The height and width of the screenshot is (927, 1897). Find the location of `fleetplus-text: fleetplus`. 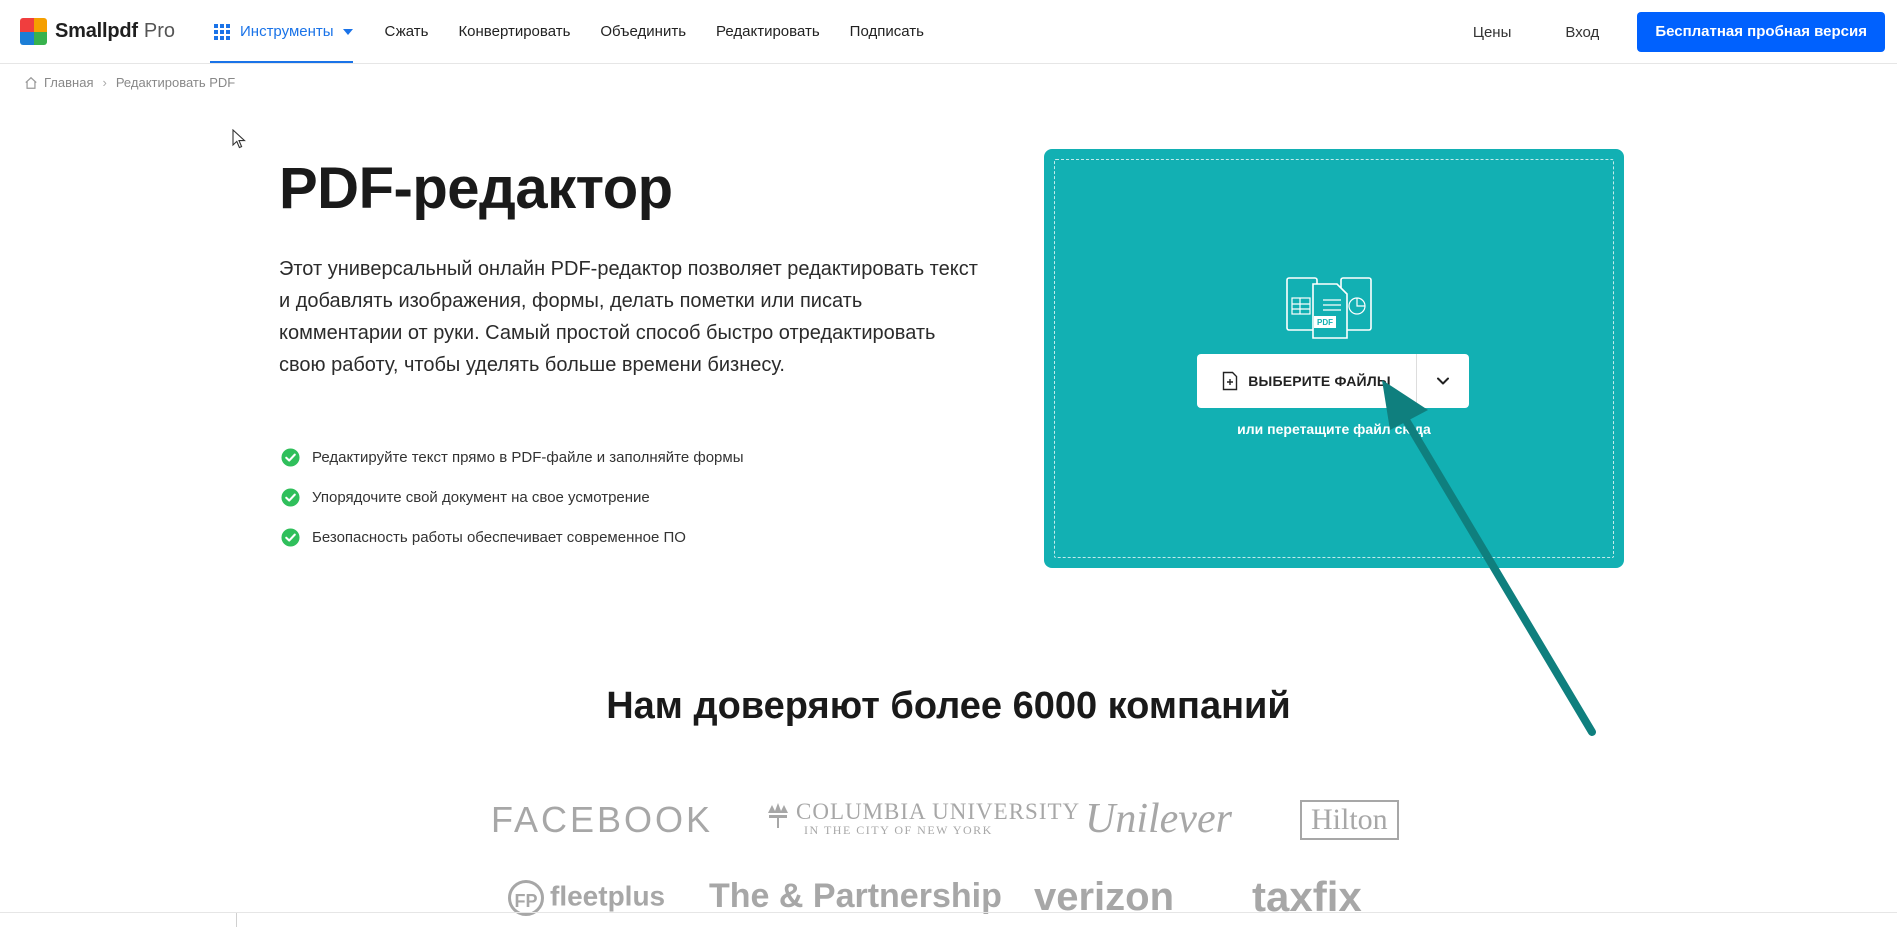

fleetplus-text: fleetplus is located at coordinates (608, 896).